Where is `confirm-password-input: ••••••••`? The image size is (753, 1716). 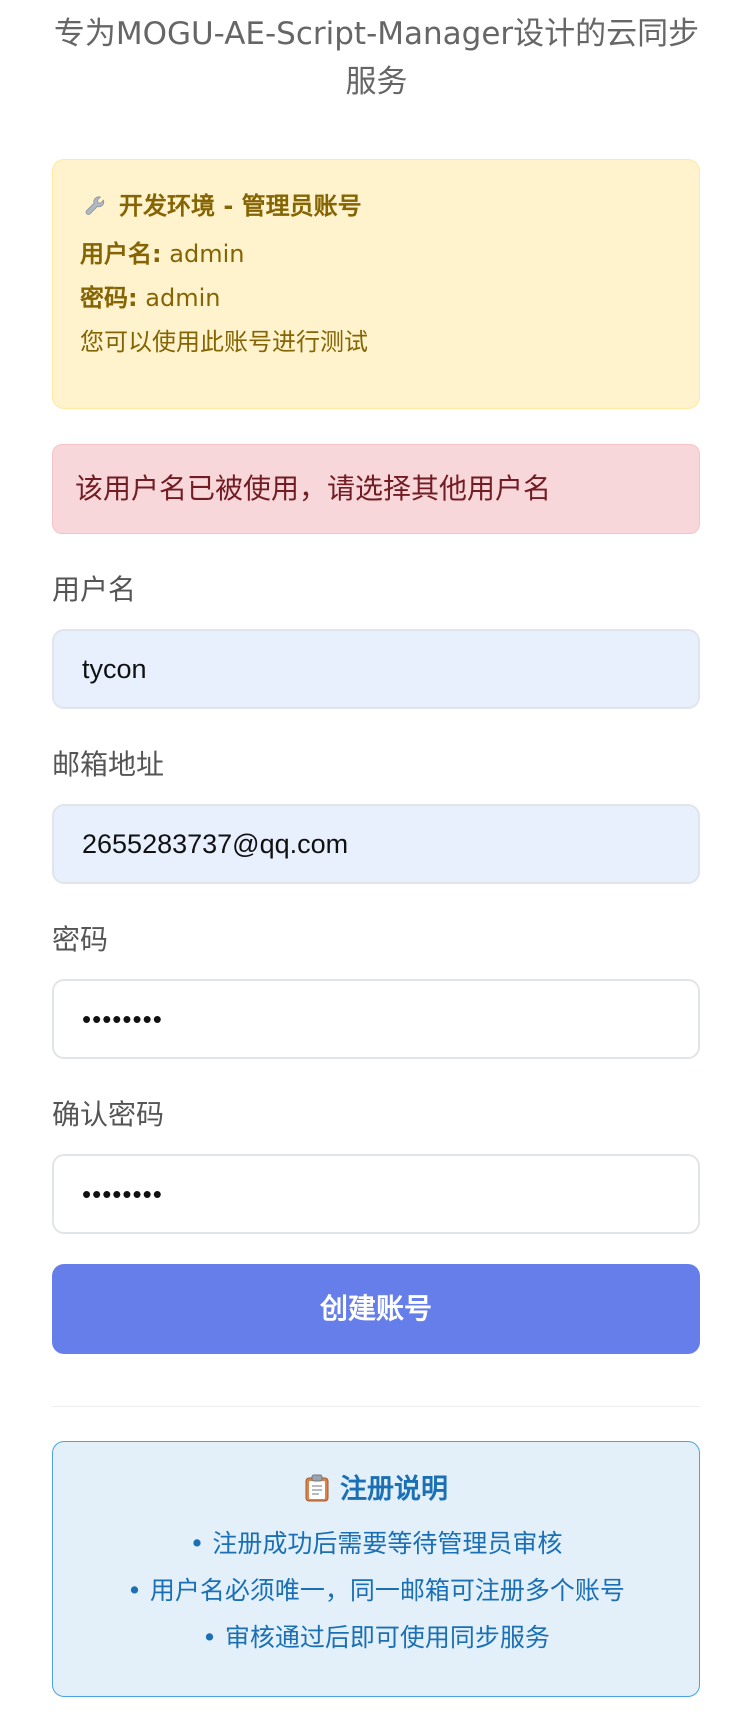 confirm-password-input: •••••••• is located at coordinates (376, 1194).